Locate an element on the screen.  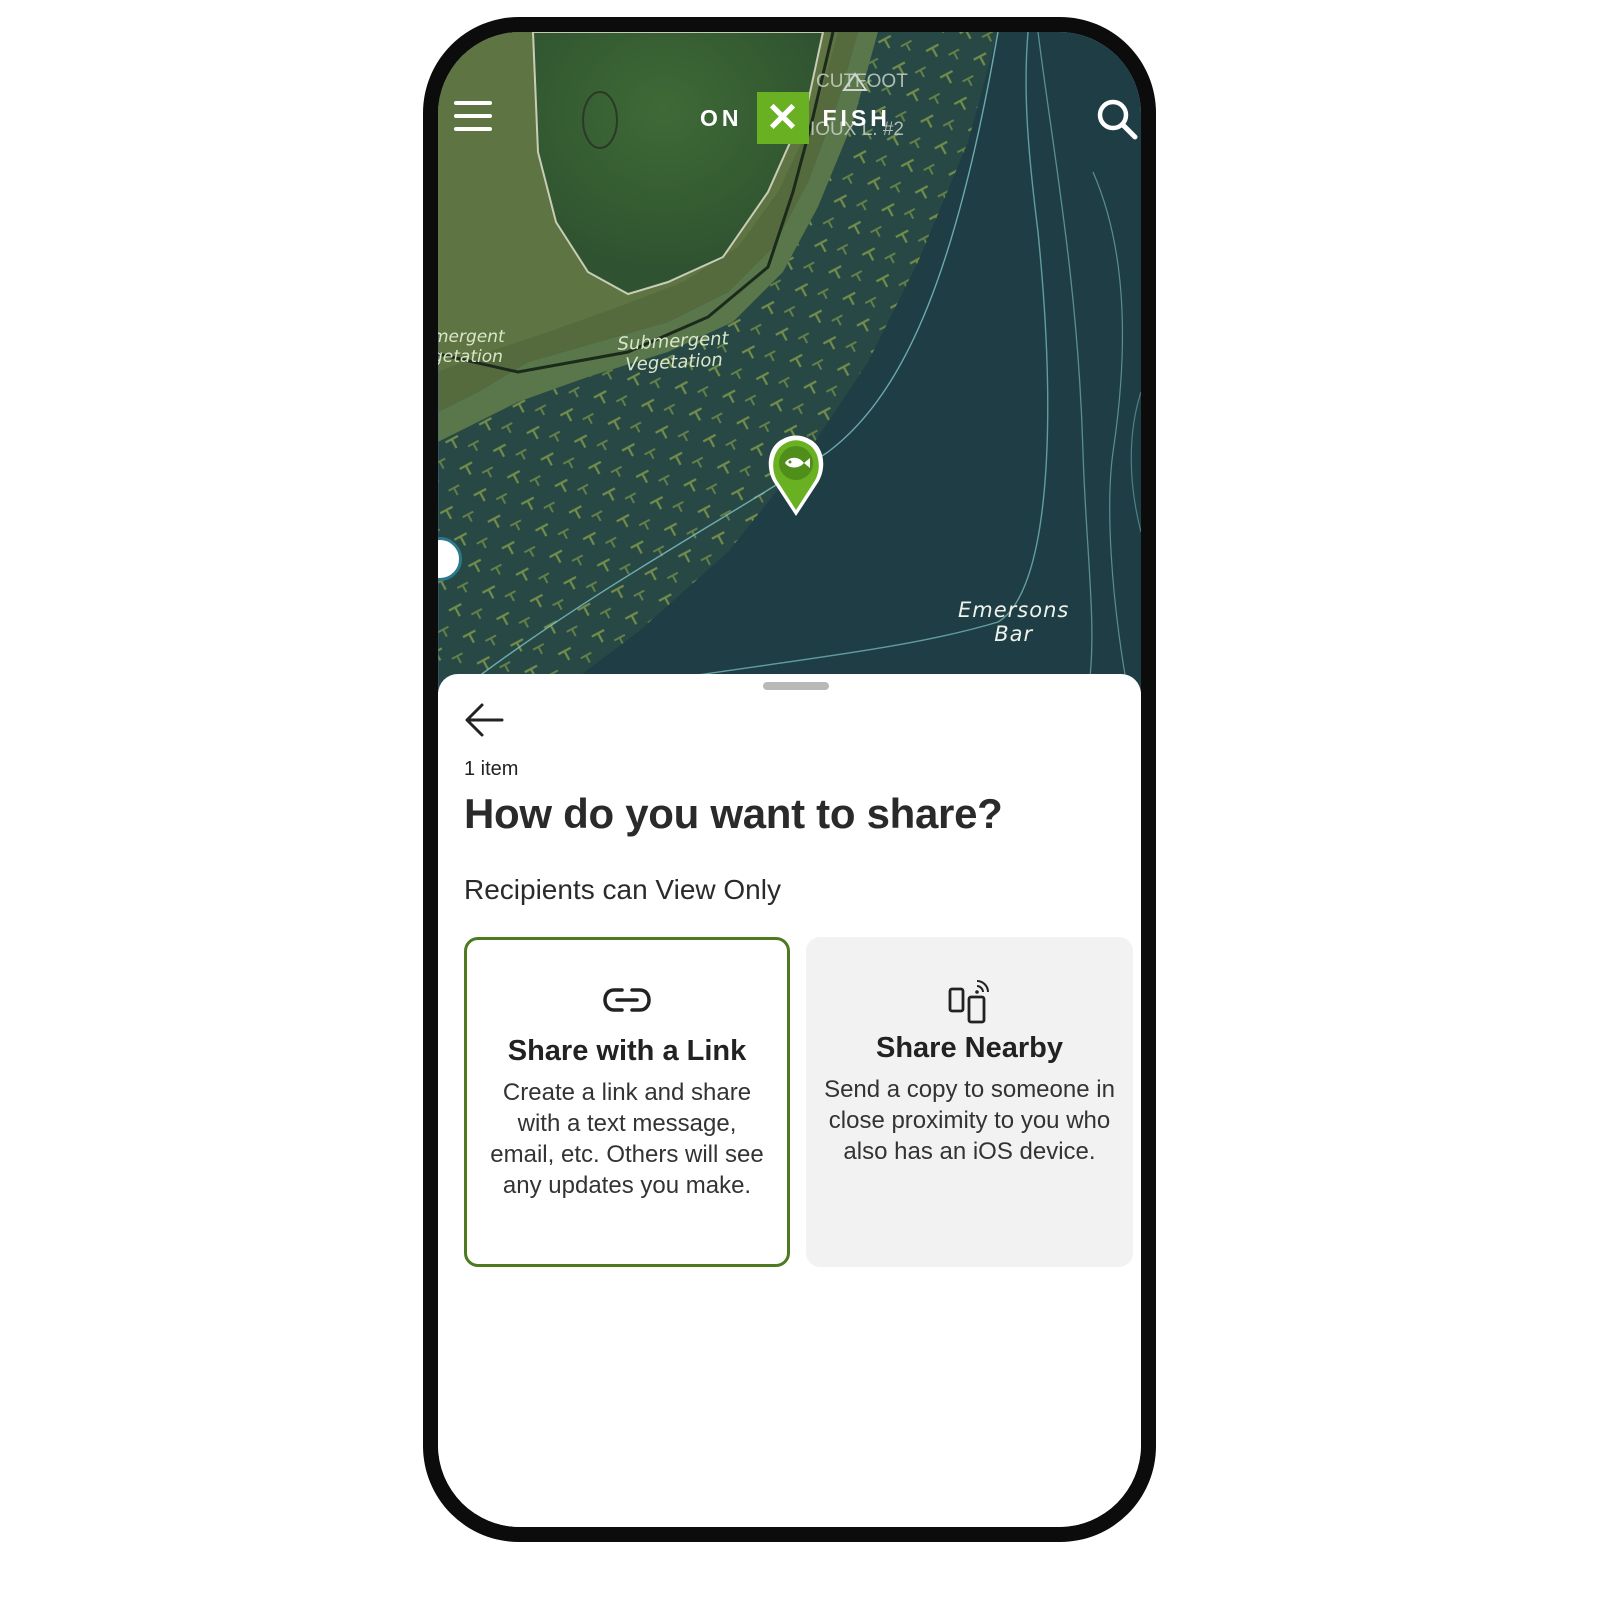
map-label-bar-line2: Bar is located at coordinates (1014, 634).